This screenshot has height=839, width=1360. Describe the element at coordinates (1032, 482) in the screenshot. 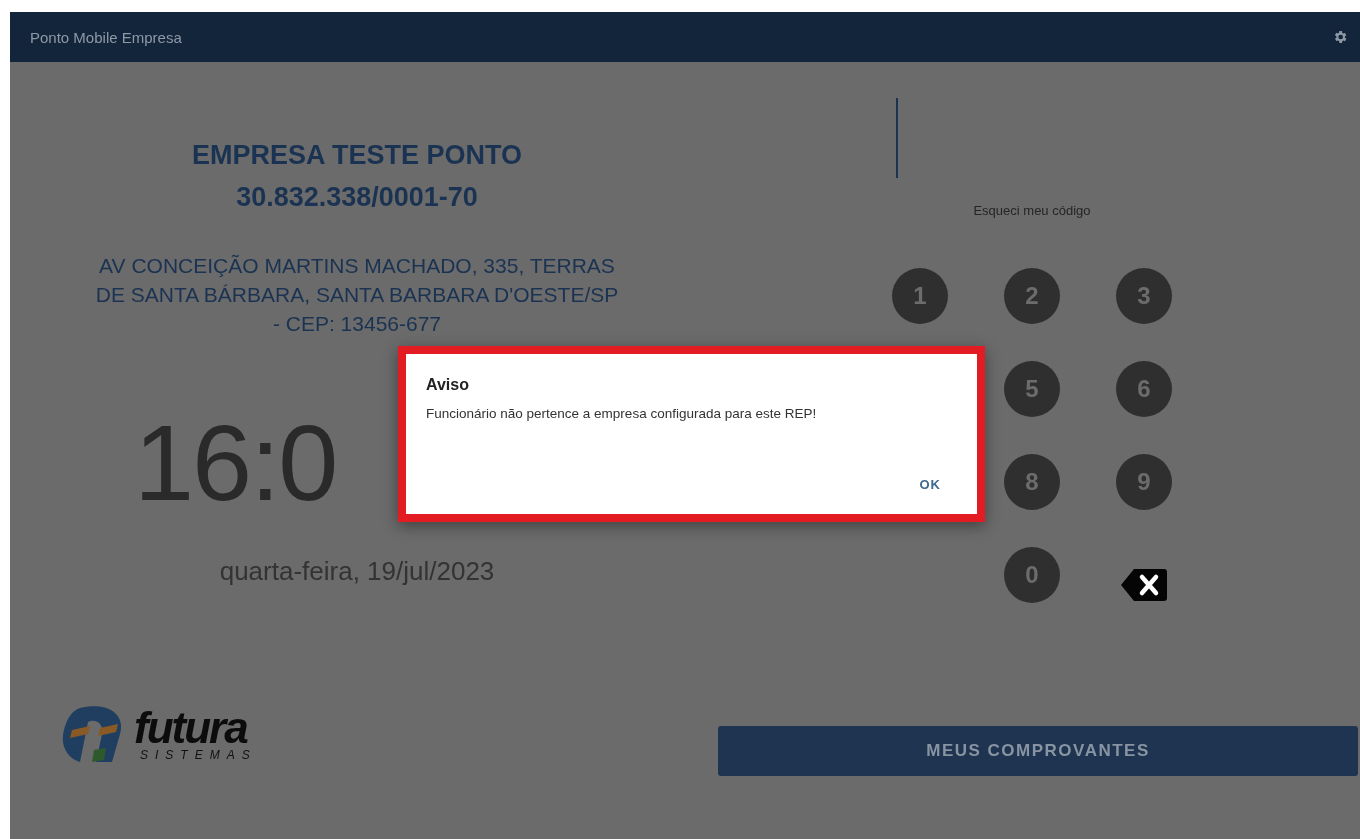

I see `keypad-key: 8` at that location.